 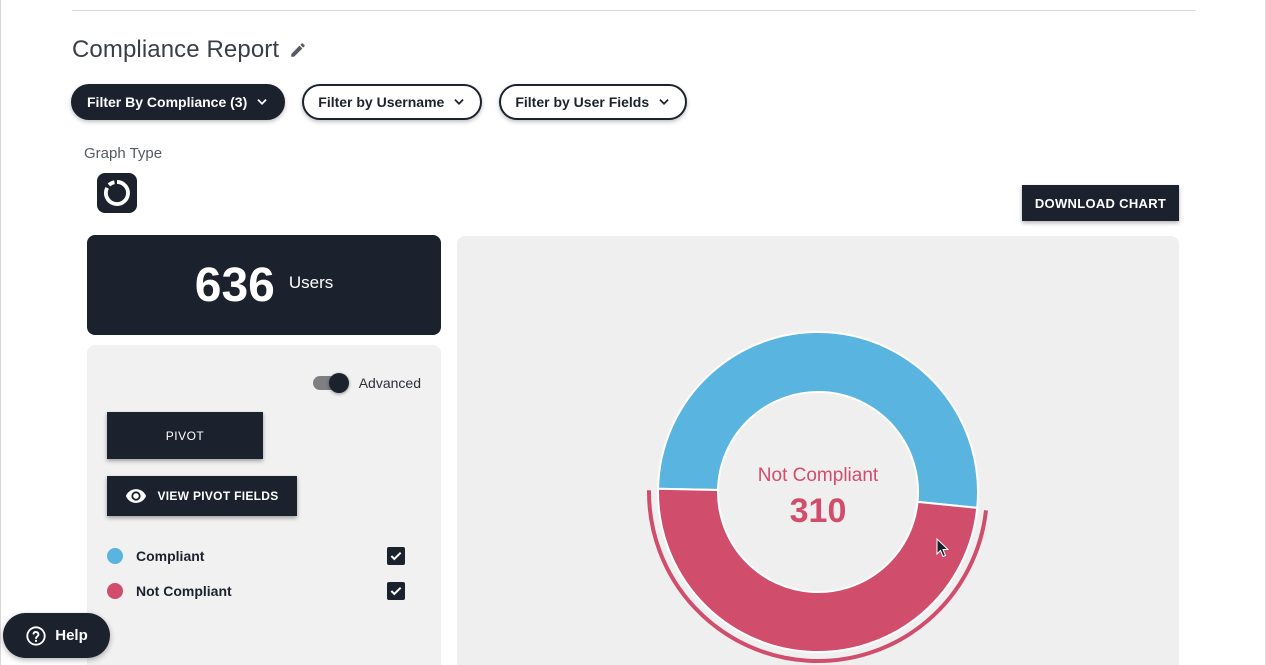 What do you see at coordinates (311, 282) in the screenshot?
I see `users-label: Users` at bounding box center [311, 282].